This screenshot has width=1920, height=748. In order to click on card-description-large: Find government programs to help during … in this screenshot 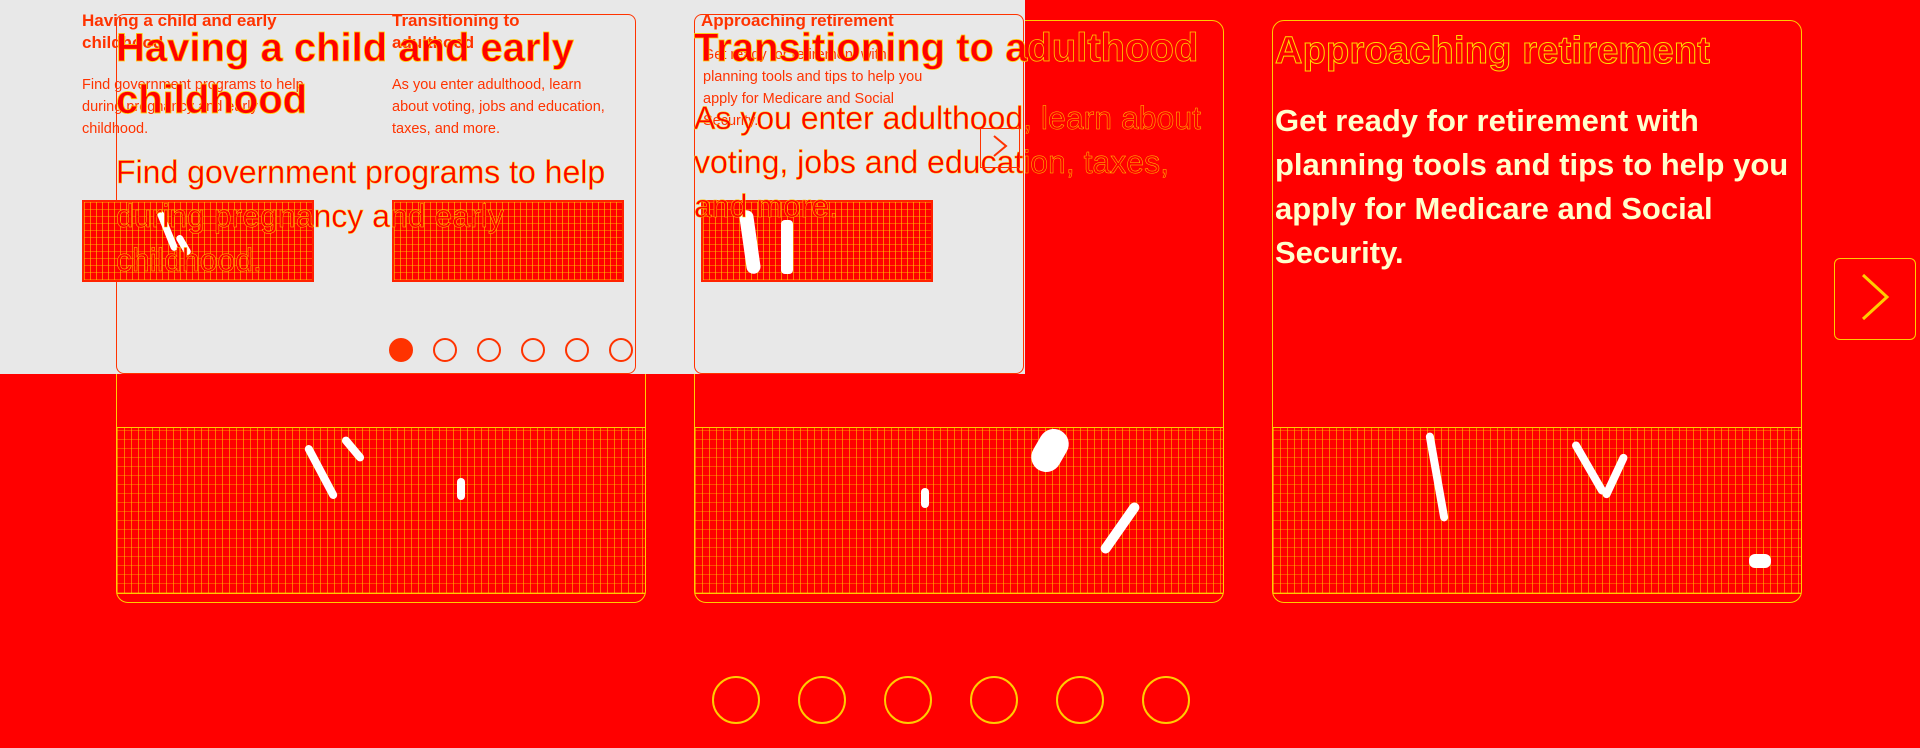, I will do `click(361, 216)`.